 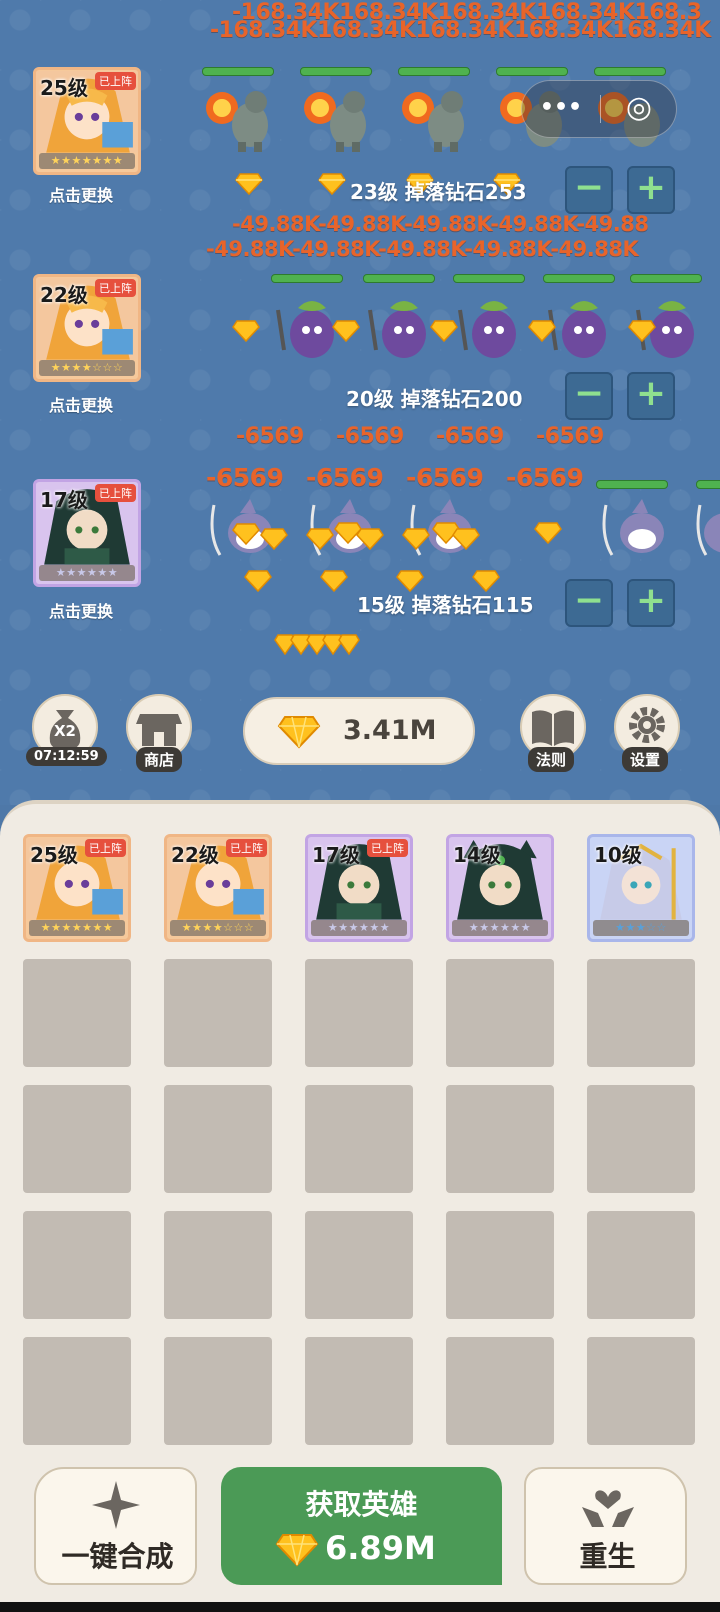 What do you see at coordinates (708, 530) in the screenshot?
I see `shark-enemy-icon` at bounding box center [708, 530].